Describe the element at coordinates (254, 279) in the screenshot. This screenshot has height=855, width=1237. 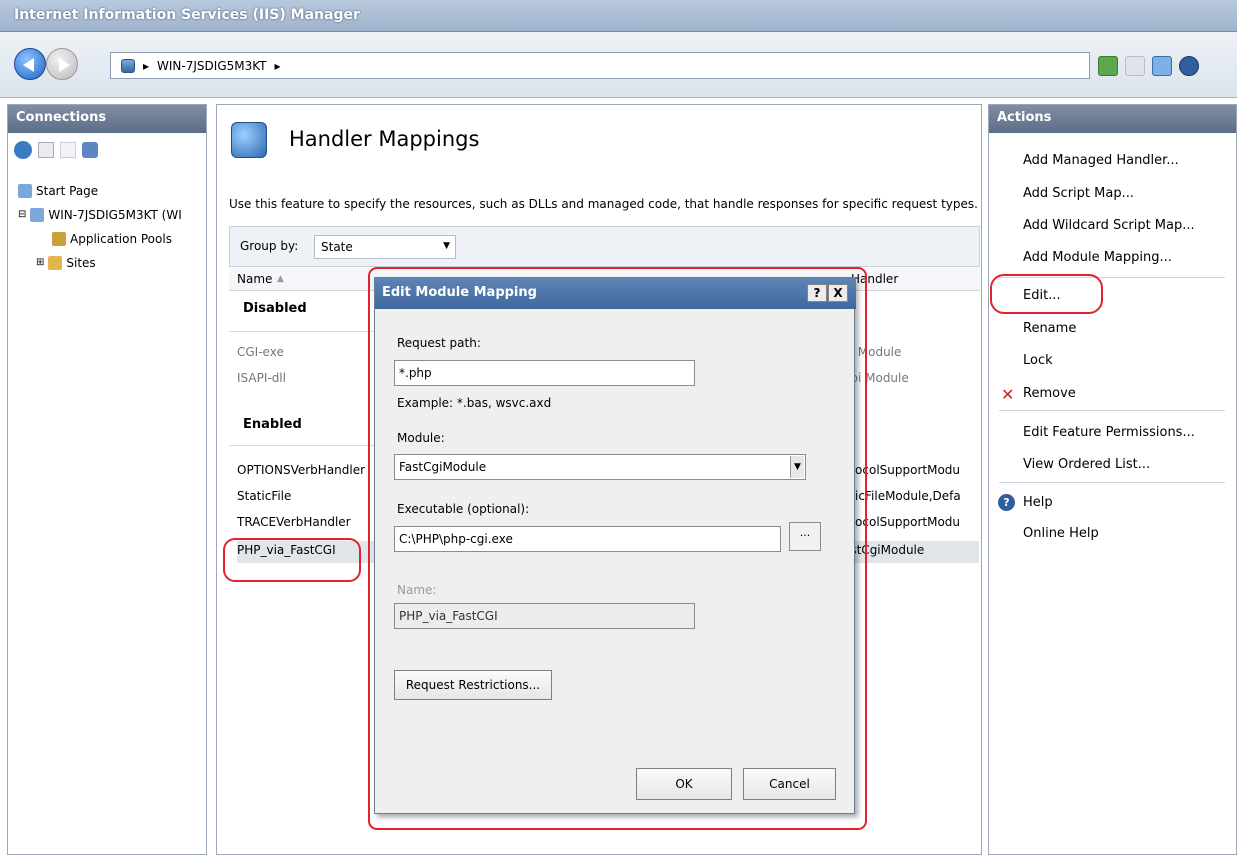
I see `column-name: Name` at that location.